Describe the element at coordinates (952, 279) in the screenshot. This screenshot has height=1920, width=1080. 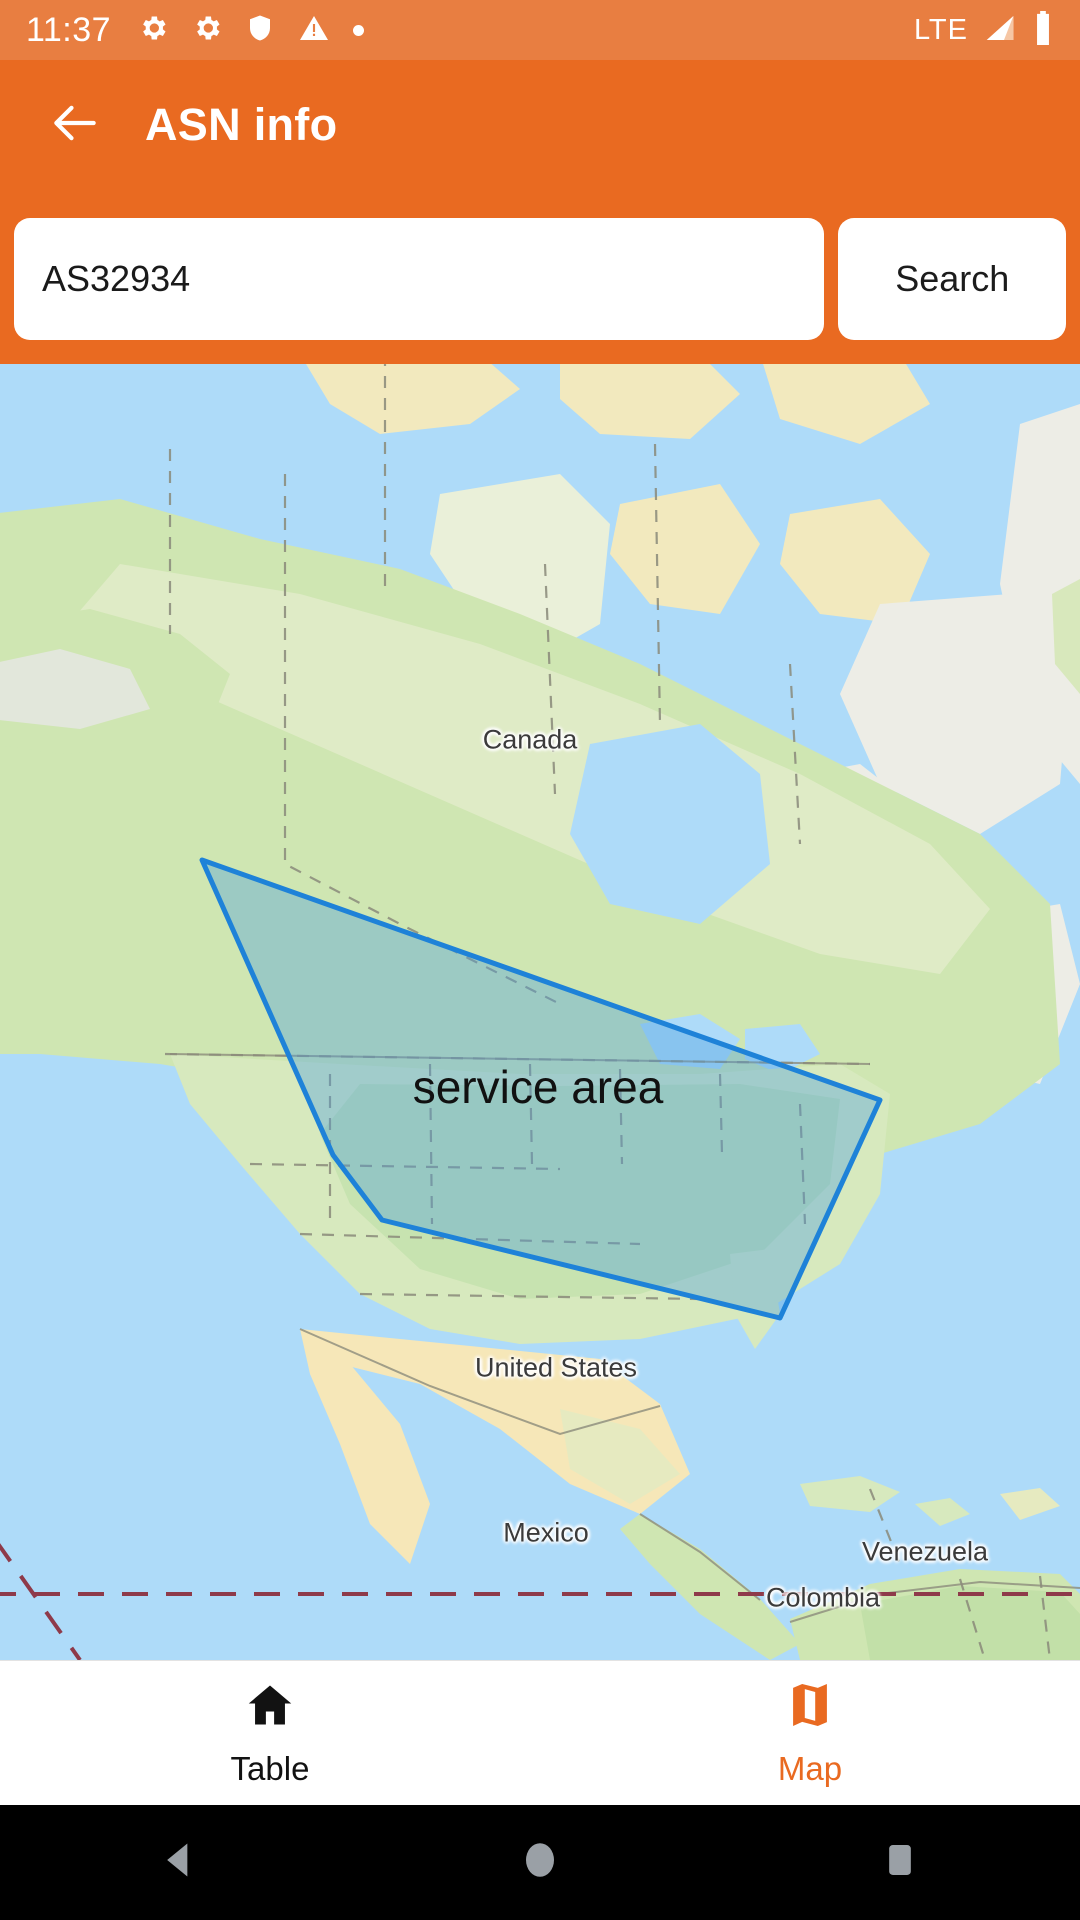
I see `search-button: Search` at that location.